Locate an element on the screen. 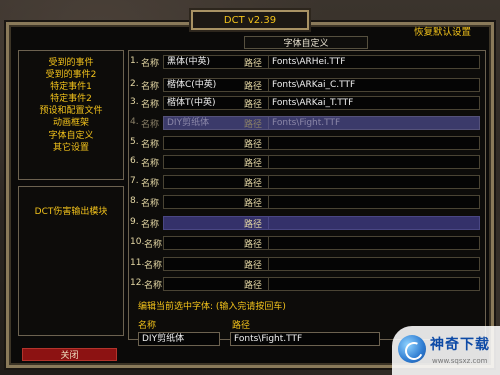 The image size is (500, 375). row-number: 9. is located at coordinates (134, 222).